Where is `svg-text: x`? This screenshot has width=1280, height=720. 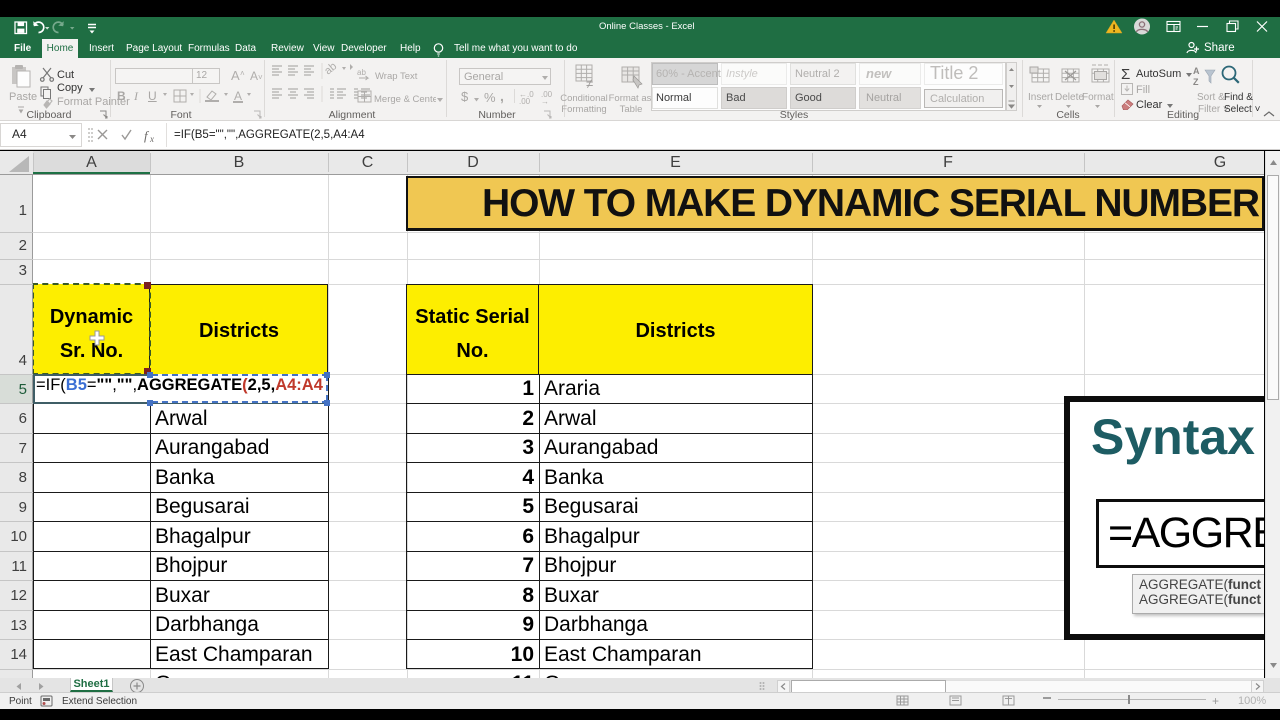
svg-text: x is located at coordinates (151, 139).